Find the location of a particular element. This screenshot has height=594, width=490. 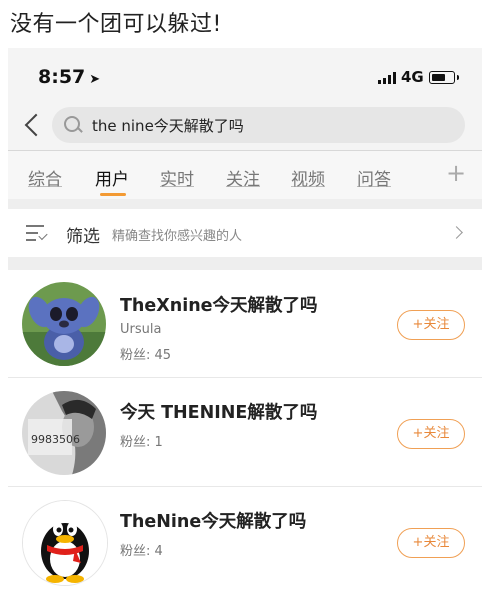

battery-icon is located at coordinates (444, 77).